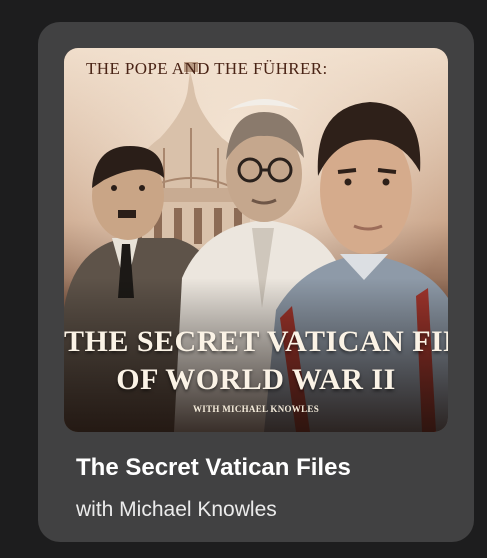  What do you see at coordinates (213, 468) in the screenshot?
I see `podcast-title: The Secret Vatican Files` at bounding box center [213, 468].